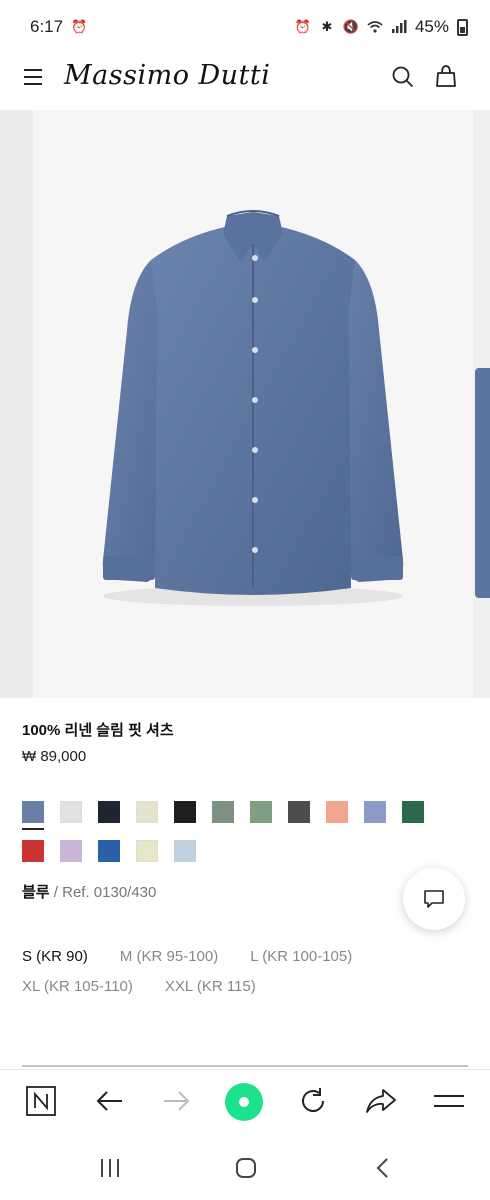  Describe the element at coordinates (462, 27) in the screenshot. I see `battery-icon` at that location.